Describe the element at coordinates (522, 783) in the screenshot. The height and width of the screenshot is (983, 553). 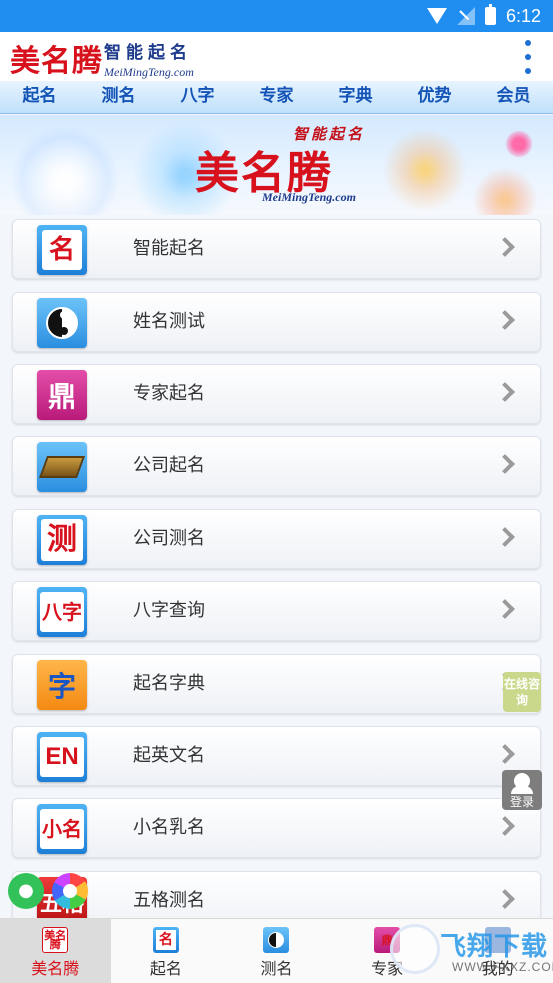
I see `user-icon` at that location.